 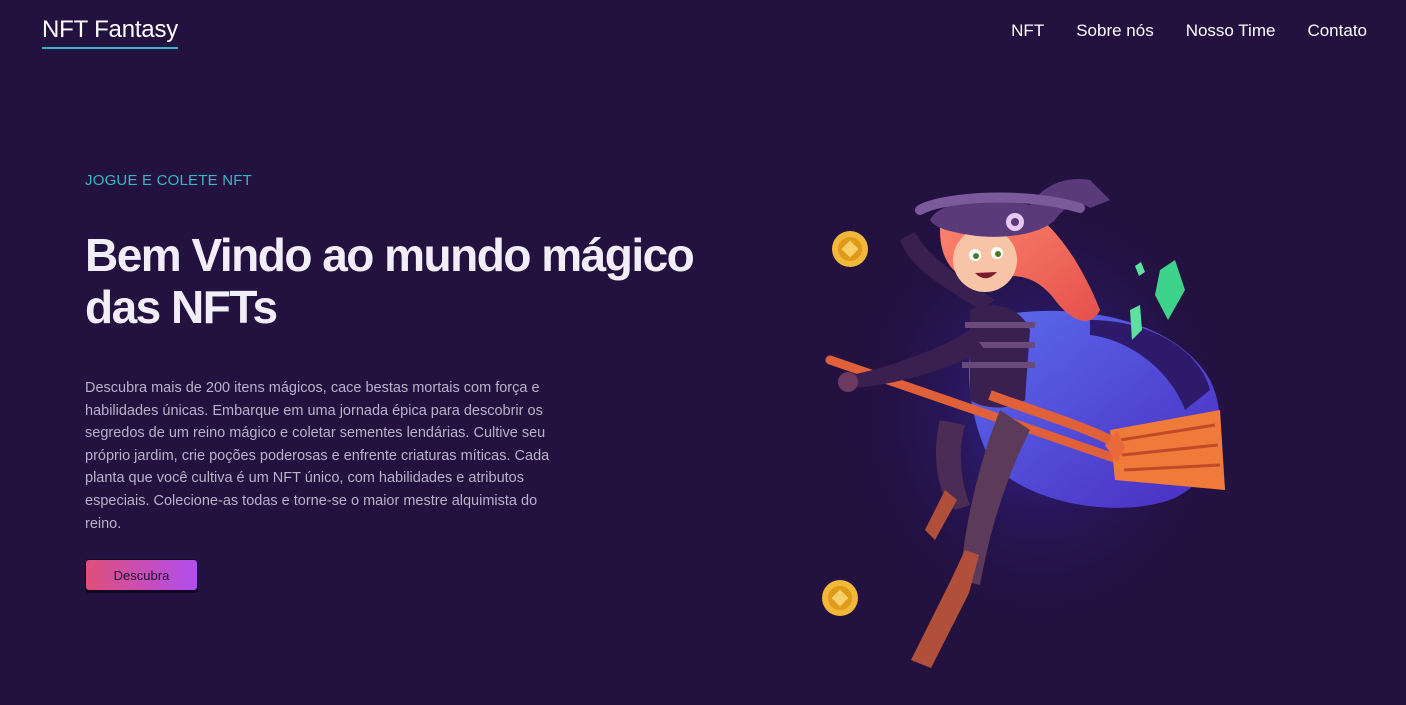 I want to click on nav-link-contato: Contato, so click(x=1337, y=31).